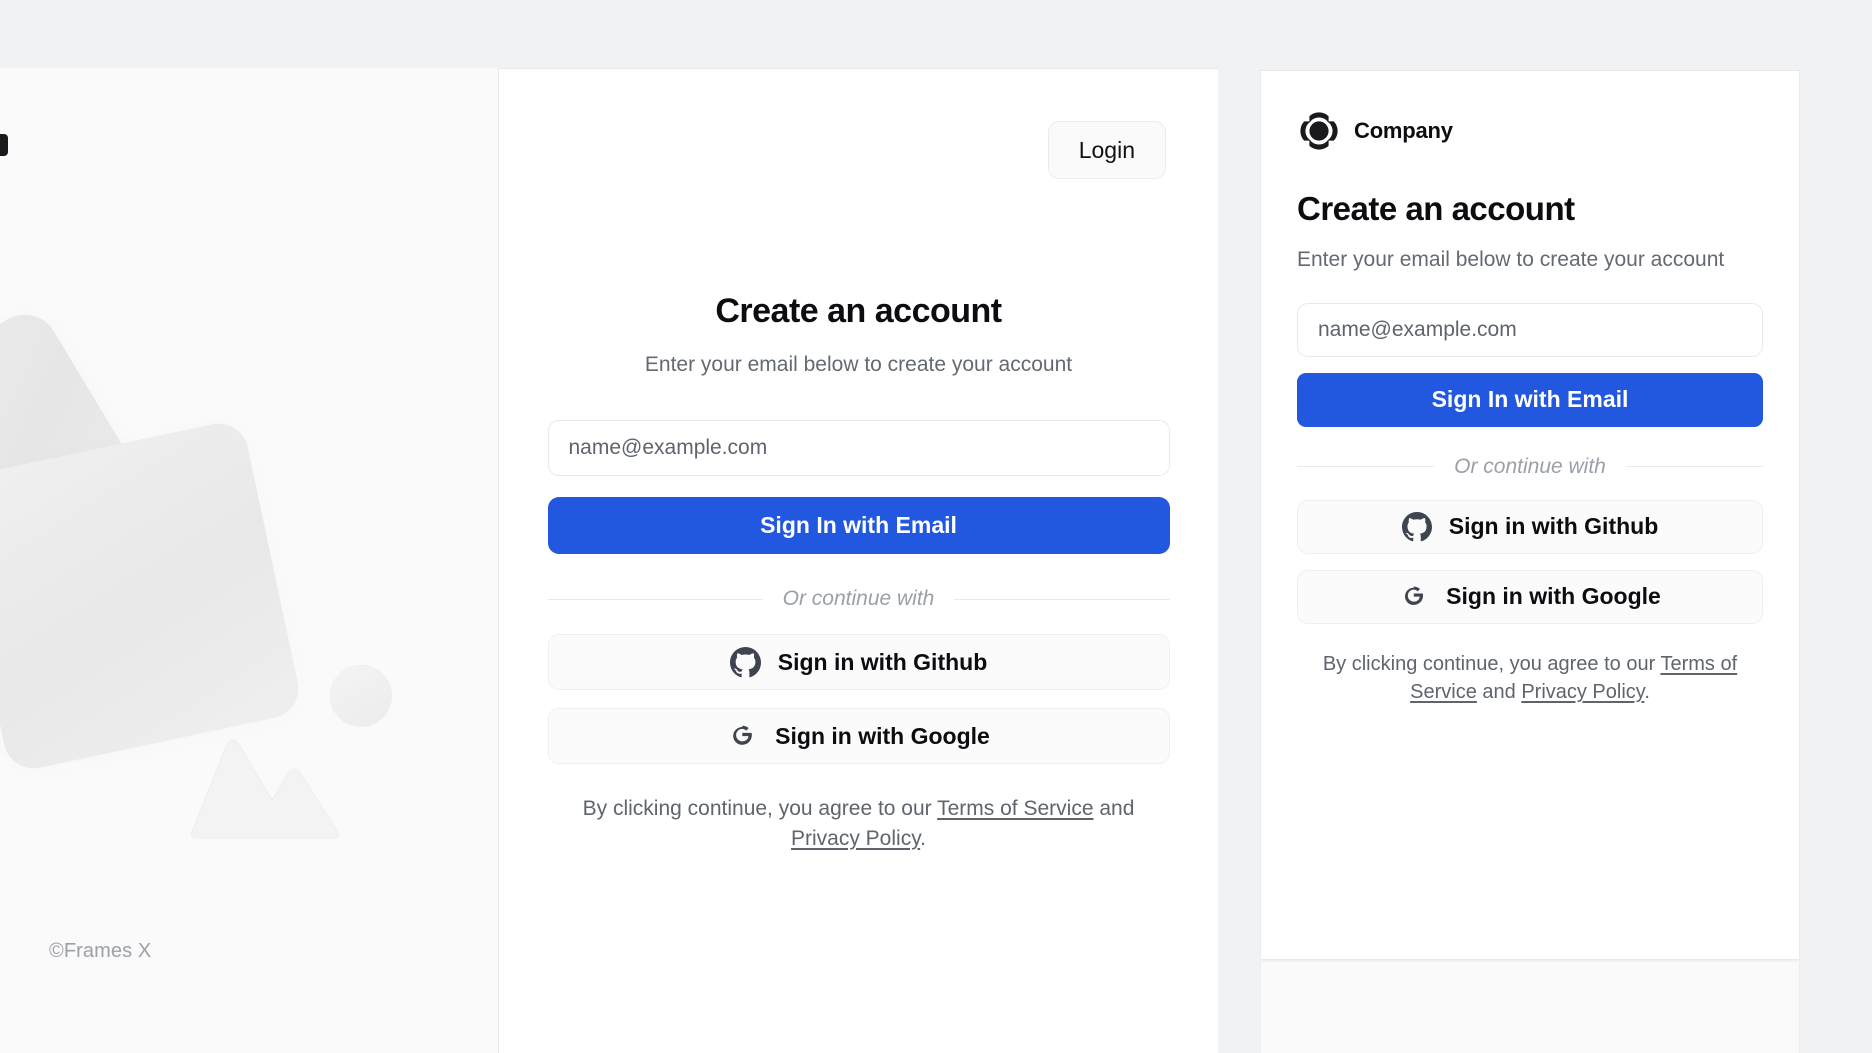  I want to click on right-terms-middle: and, so click(1499, 692).